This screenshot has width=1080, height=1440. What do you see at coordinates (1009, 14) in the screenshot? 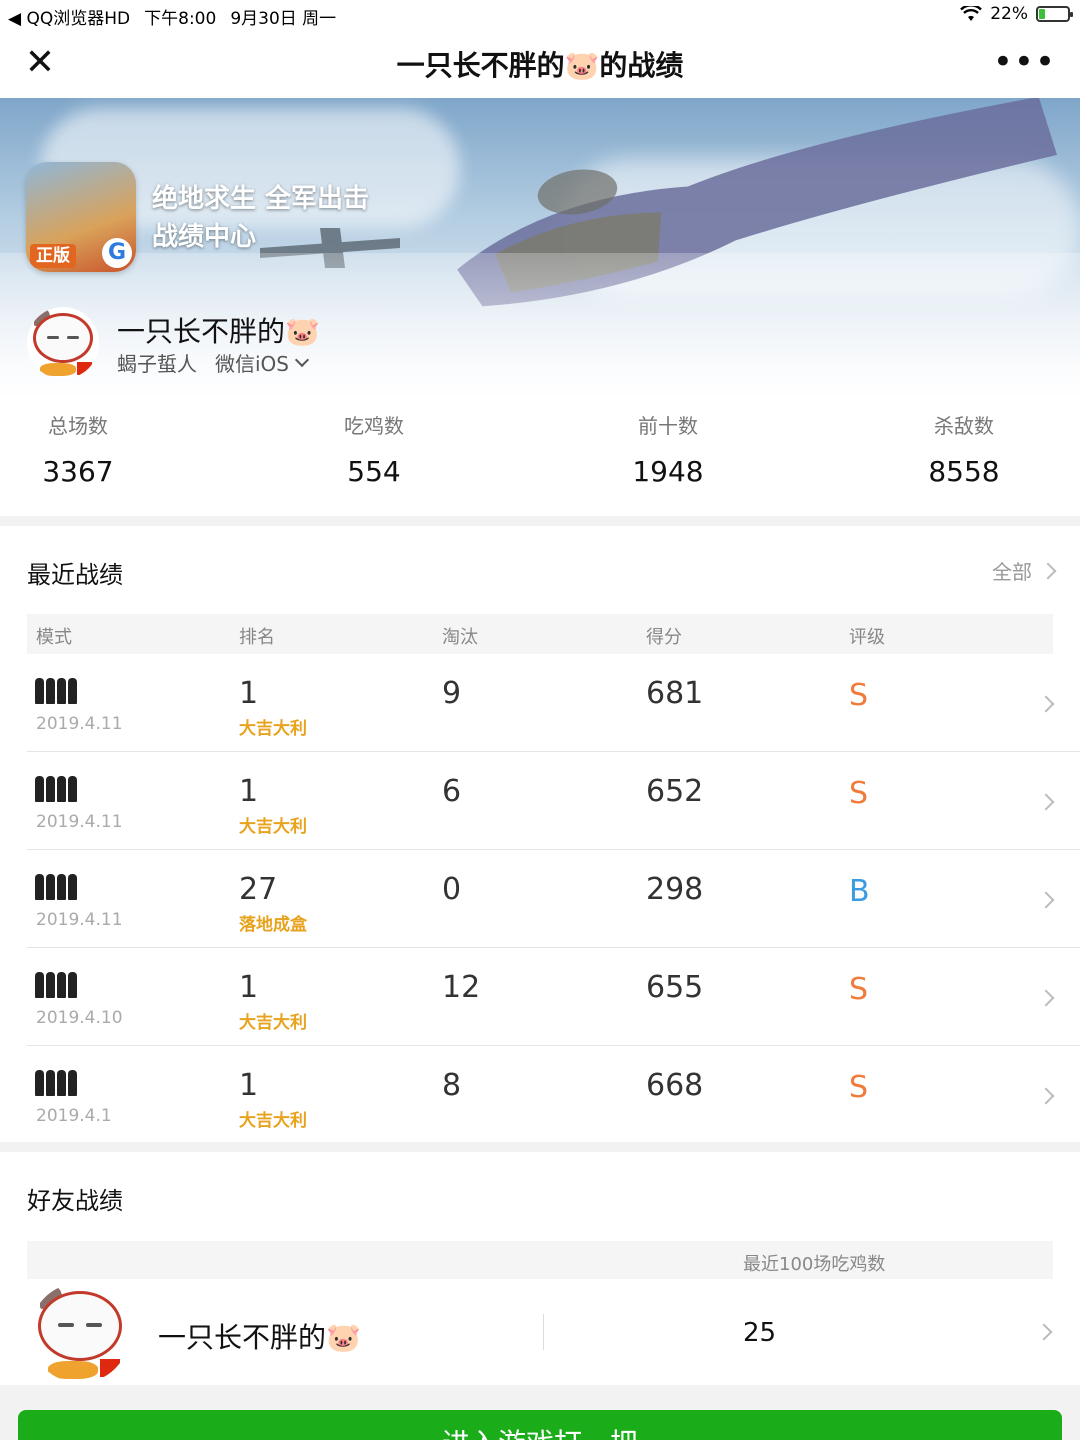
I see `battery-percent: 22%` at bounding box center [1009, 14].